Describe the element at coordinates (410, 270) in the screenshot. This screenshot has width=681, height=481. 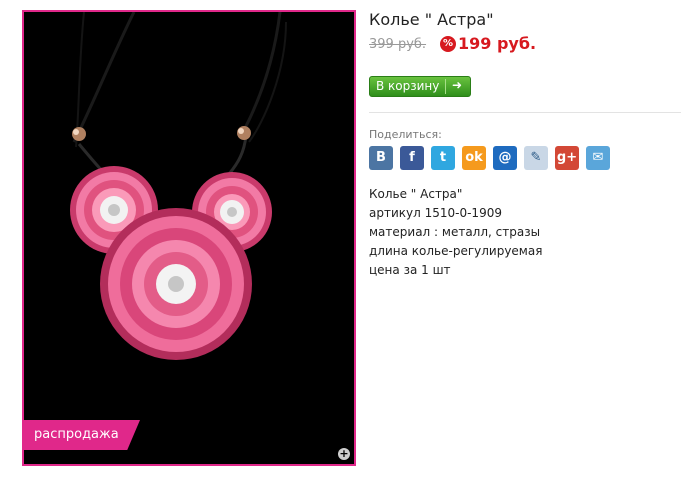
I see `description-line-price-unit: цена за 1 шт` at that location.